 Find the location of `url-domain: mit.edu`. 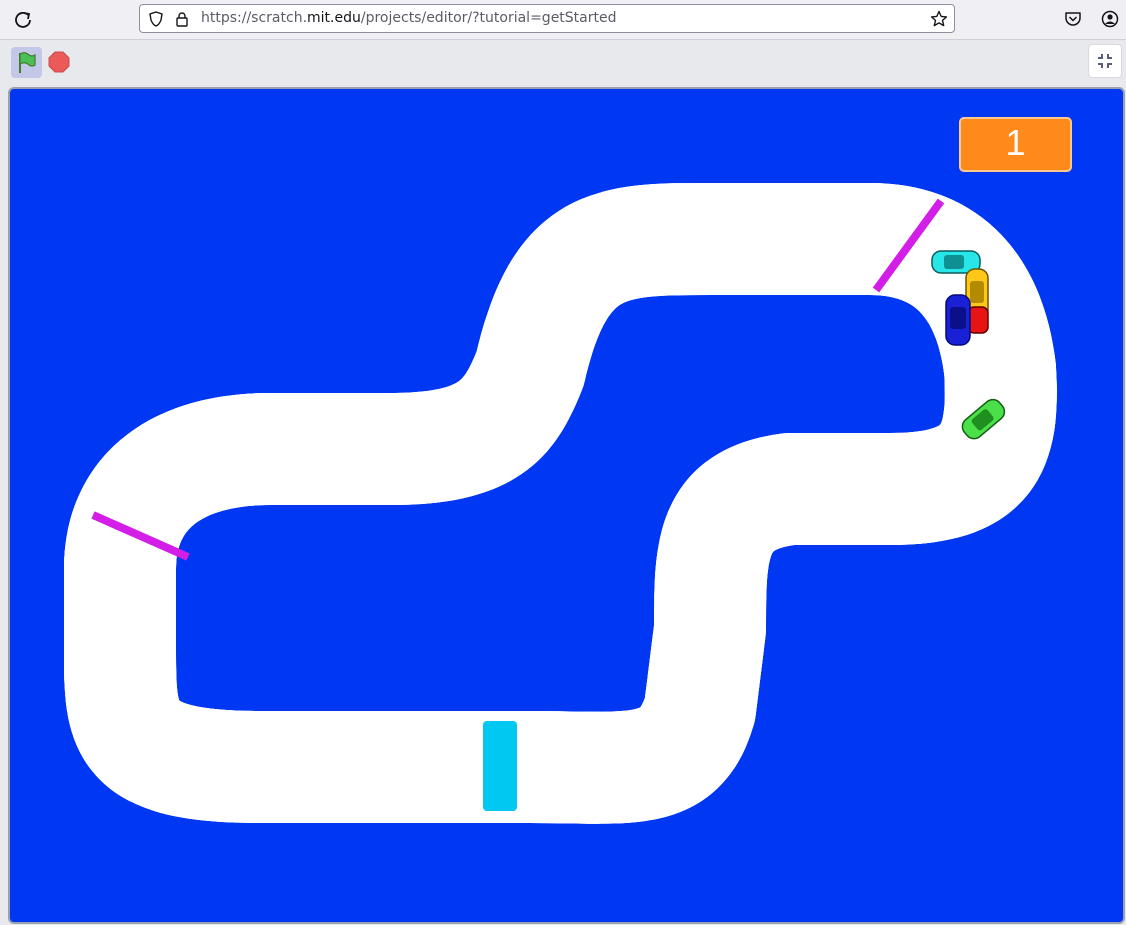

url-domain: mit.edu is located at coordinates (334, 18).